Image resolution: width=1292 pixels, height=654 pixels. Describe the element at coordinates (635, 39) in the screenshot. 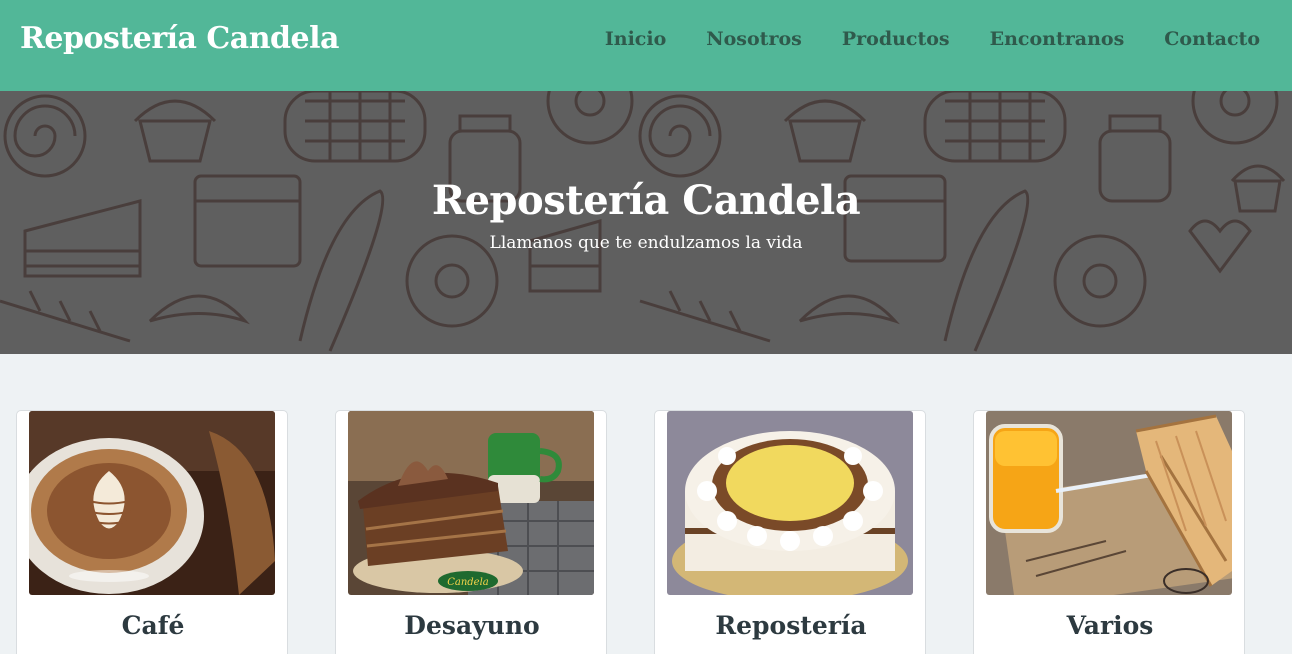

I see `nav-link-inicio: Inicio` at that location.